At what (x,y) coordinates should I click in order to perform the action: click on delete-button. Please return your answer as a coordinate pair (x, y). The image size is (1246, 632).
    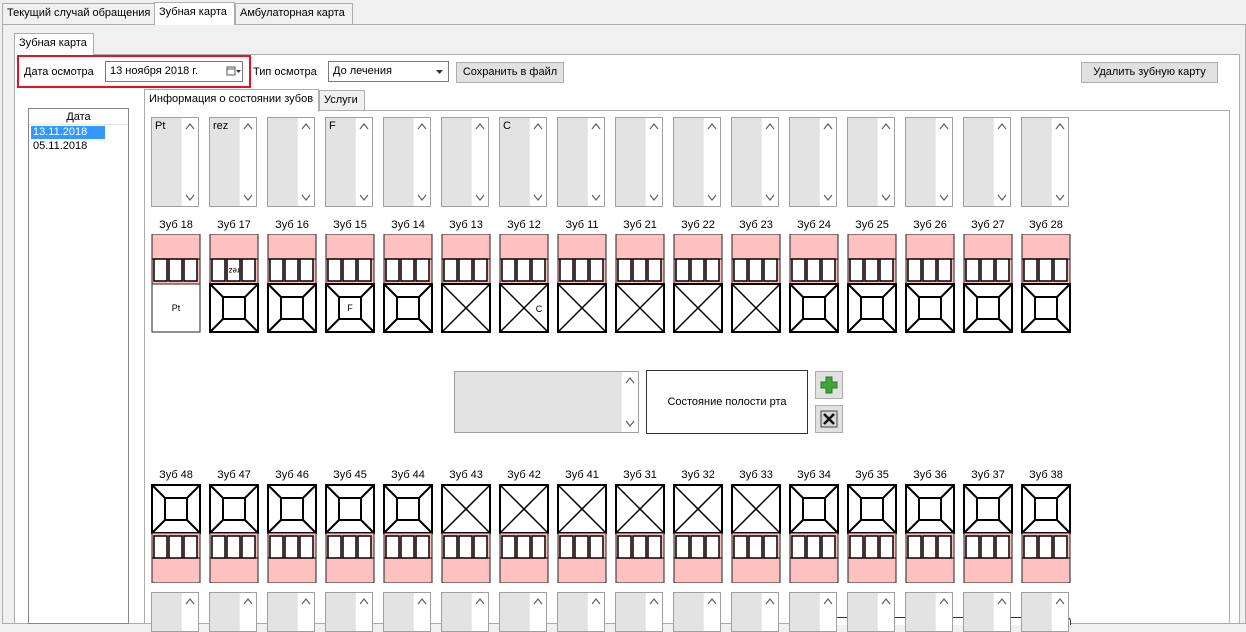
    Looking at the image, I should click on (829, 419).